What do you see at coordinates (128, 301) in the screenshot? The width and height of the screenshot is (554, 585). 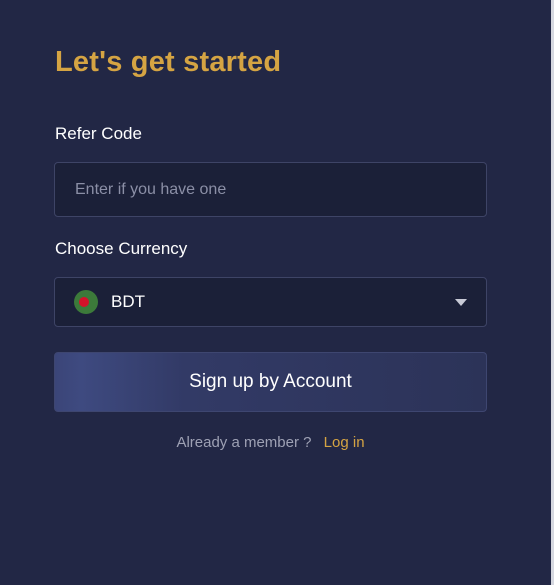 I see `currency-selected-value: BDT` at bounding box center [128, 301].